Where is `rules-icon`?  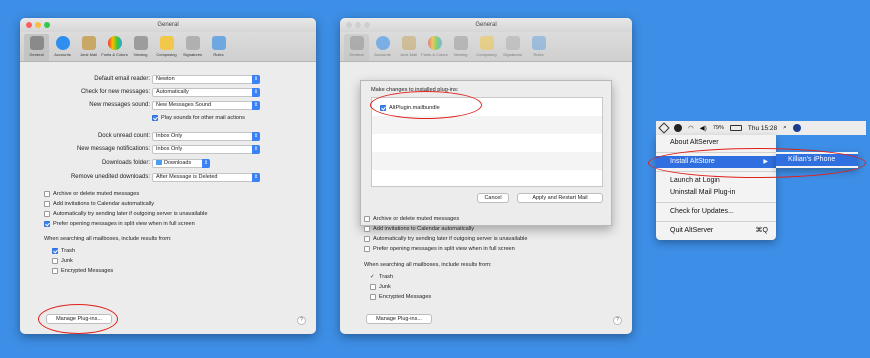
rules-icon is located at coordinates (538, 43).